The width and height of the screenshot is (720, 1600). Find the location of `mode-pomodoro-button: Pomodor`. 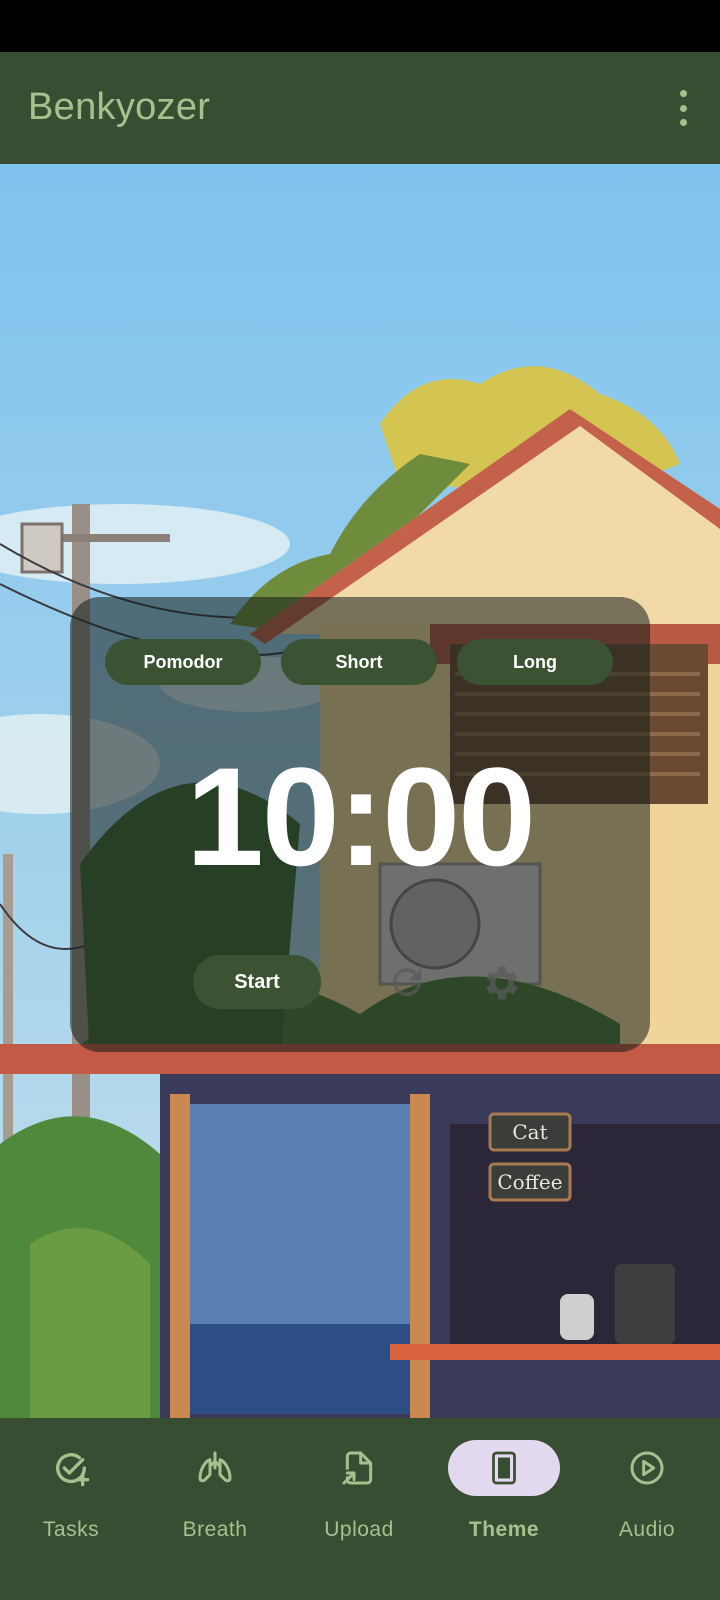

mode-pomodoro-button: Pomodor is located at coordinates (183, 662).